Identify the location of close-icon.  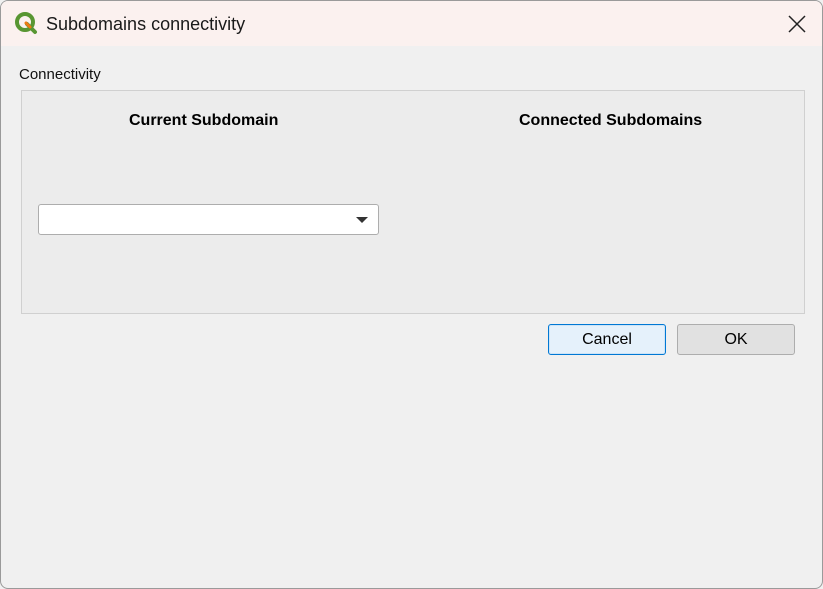
(797, 23).